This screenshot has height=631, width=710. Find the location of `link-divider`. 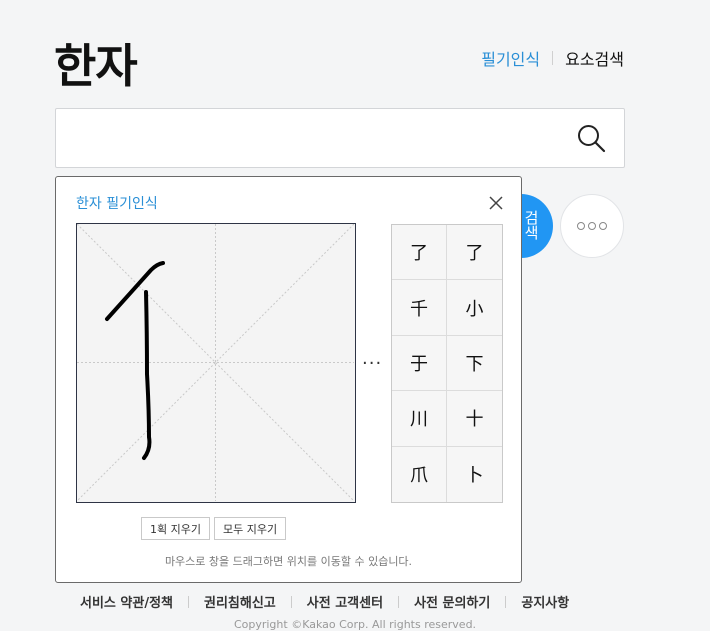

link-divider is located at coordinates (553, 58).